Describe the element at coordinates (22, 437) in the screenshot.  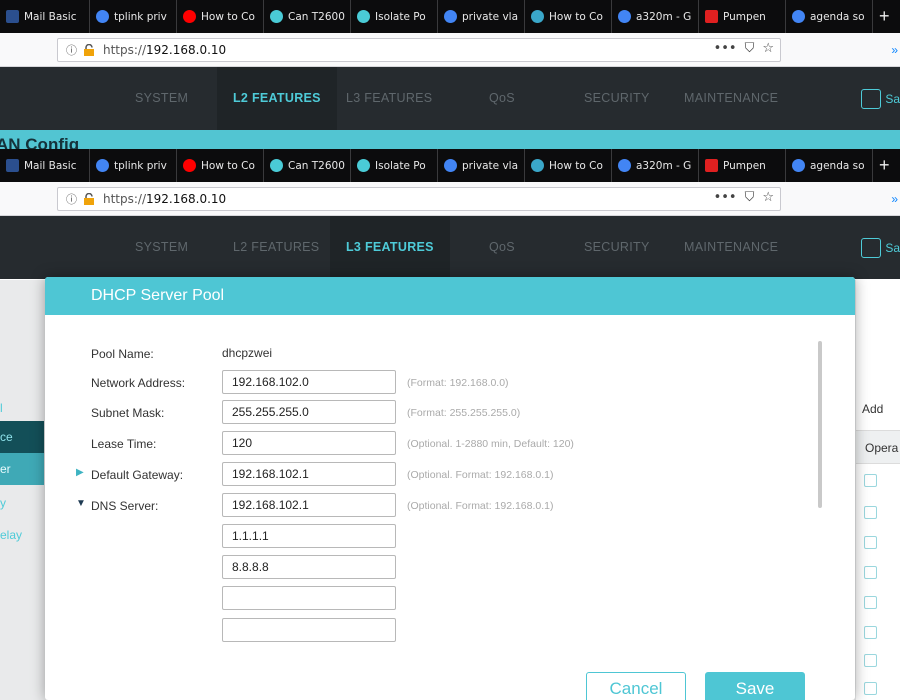
I see `side-menu-item: ce` at that location.